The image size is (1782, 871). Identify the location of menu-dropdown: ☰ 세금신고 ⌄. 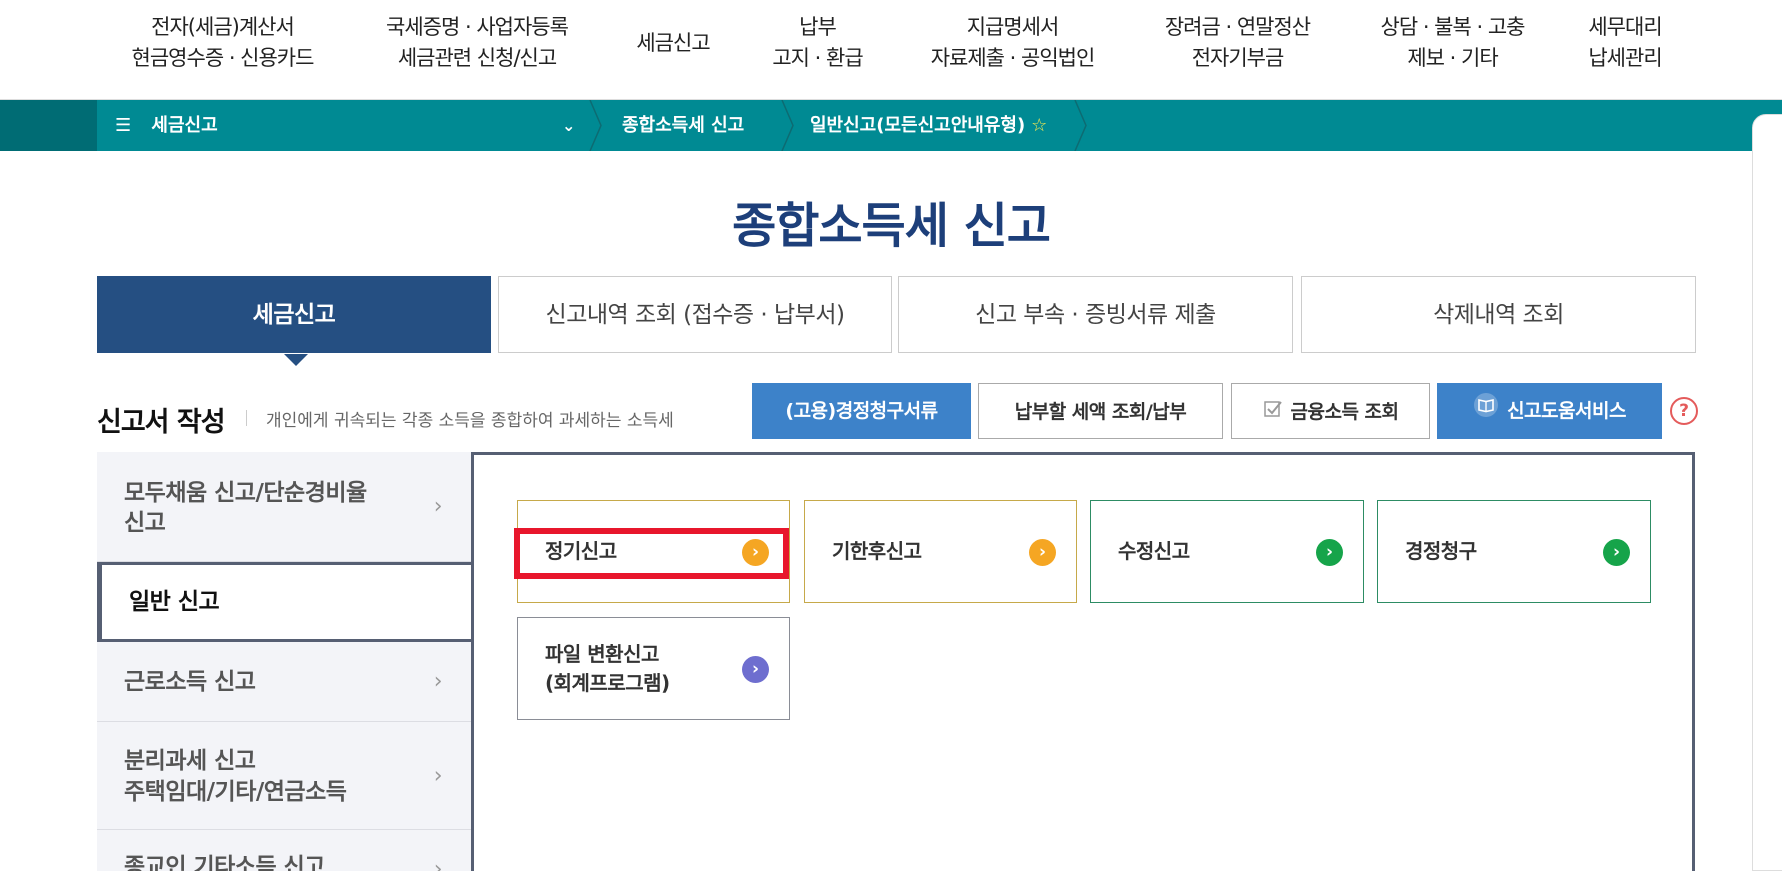
(344, 125).